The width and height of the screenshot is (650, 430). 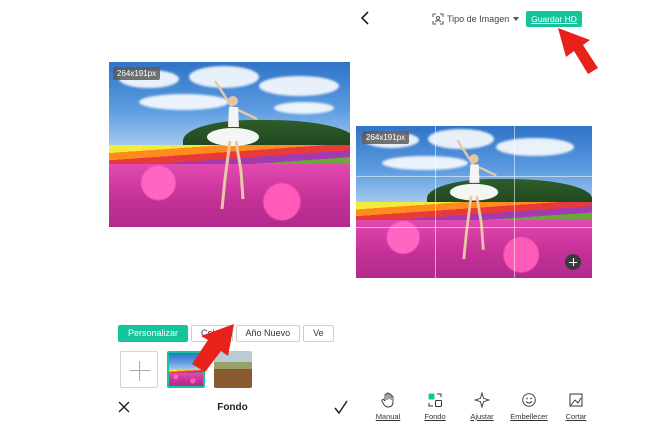 I want to click on edited-photo: 264x191px, so click(x=474, y=202).